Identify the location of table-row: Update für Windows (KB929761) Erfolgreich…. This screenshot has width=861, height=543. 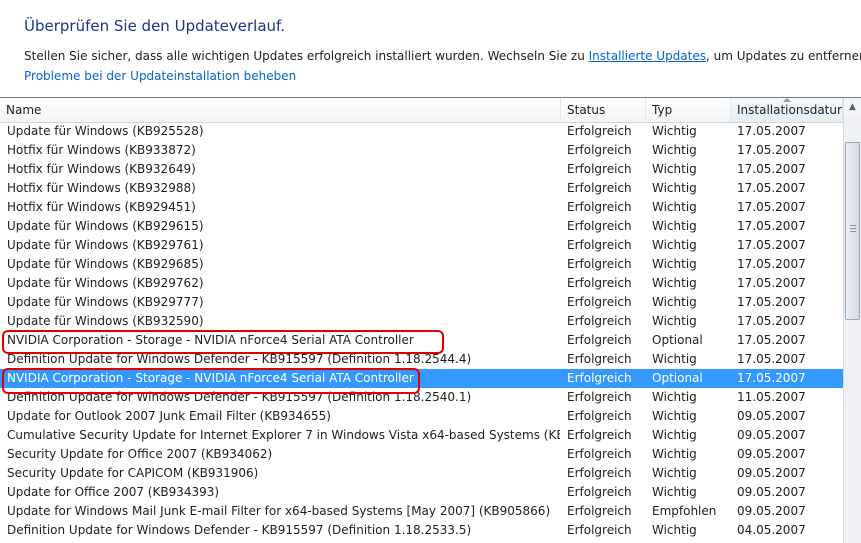
(421, 245).